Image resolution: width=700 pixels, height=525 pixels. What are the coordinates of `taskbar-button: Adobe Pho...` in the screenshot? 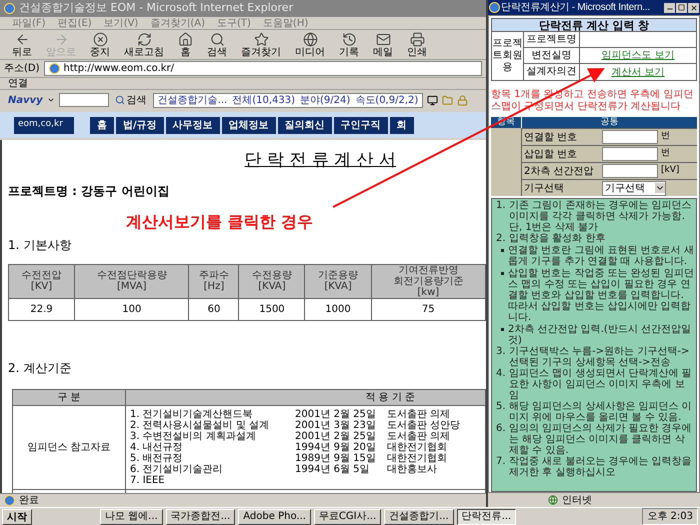 It's located at (274, 516).